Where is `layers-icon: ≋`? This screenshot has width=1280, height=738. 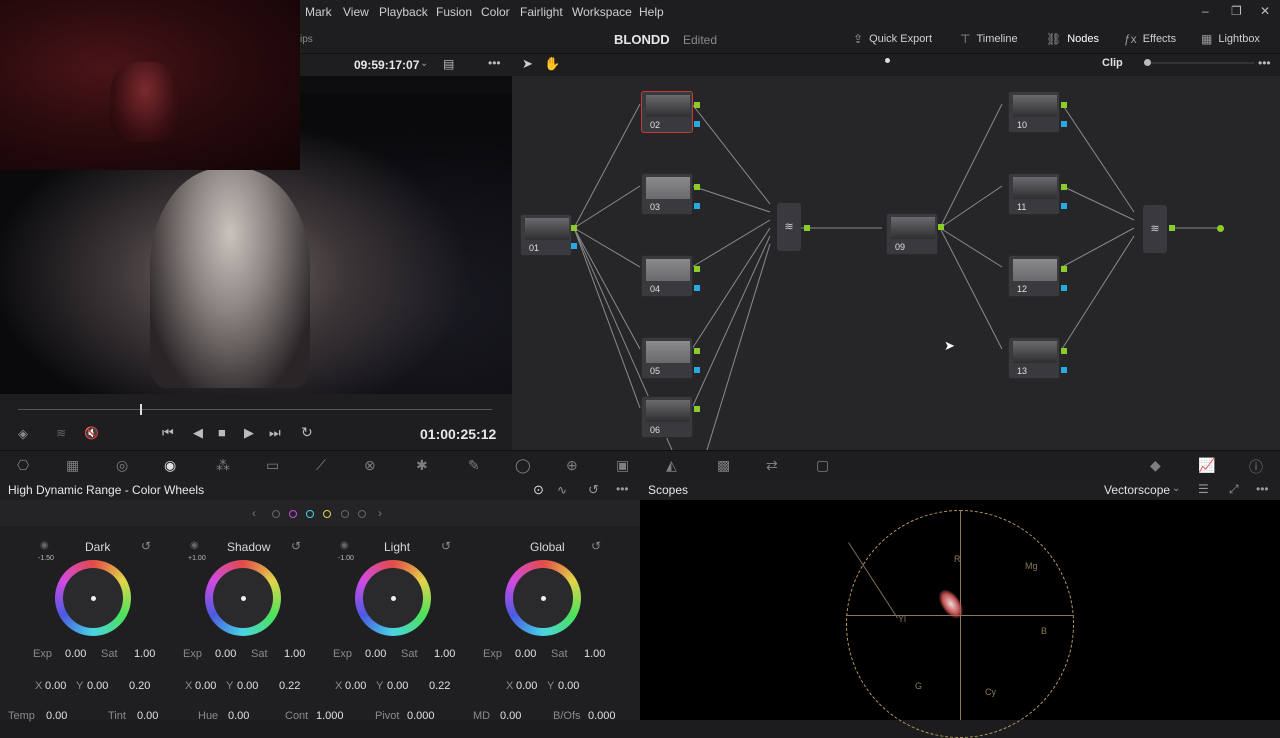
layers-icon: ≋ is located at coordinates (61, 433).